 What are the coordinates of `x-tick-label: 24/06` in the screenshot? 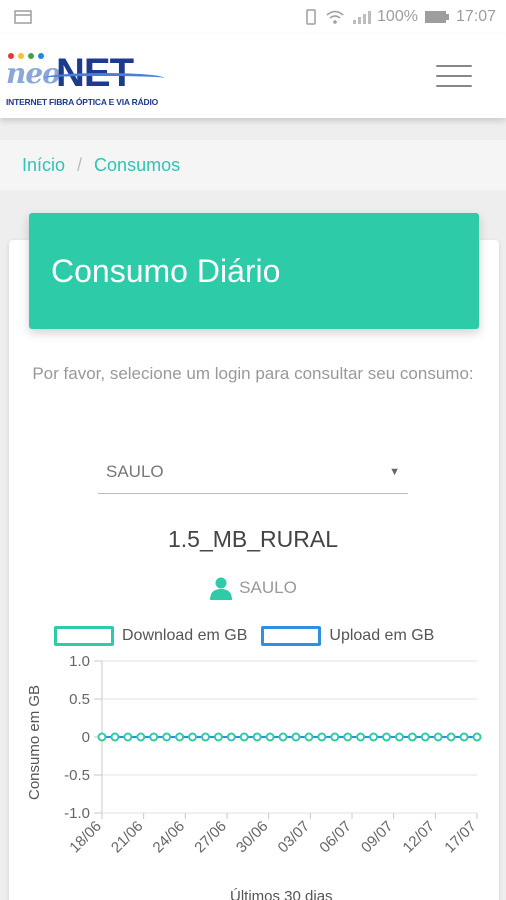 It's located at (169, 837).